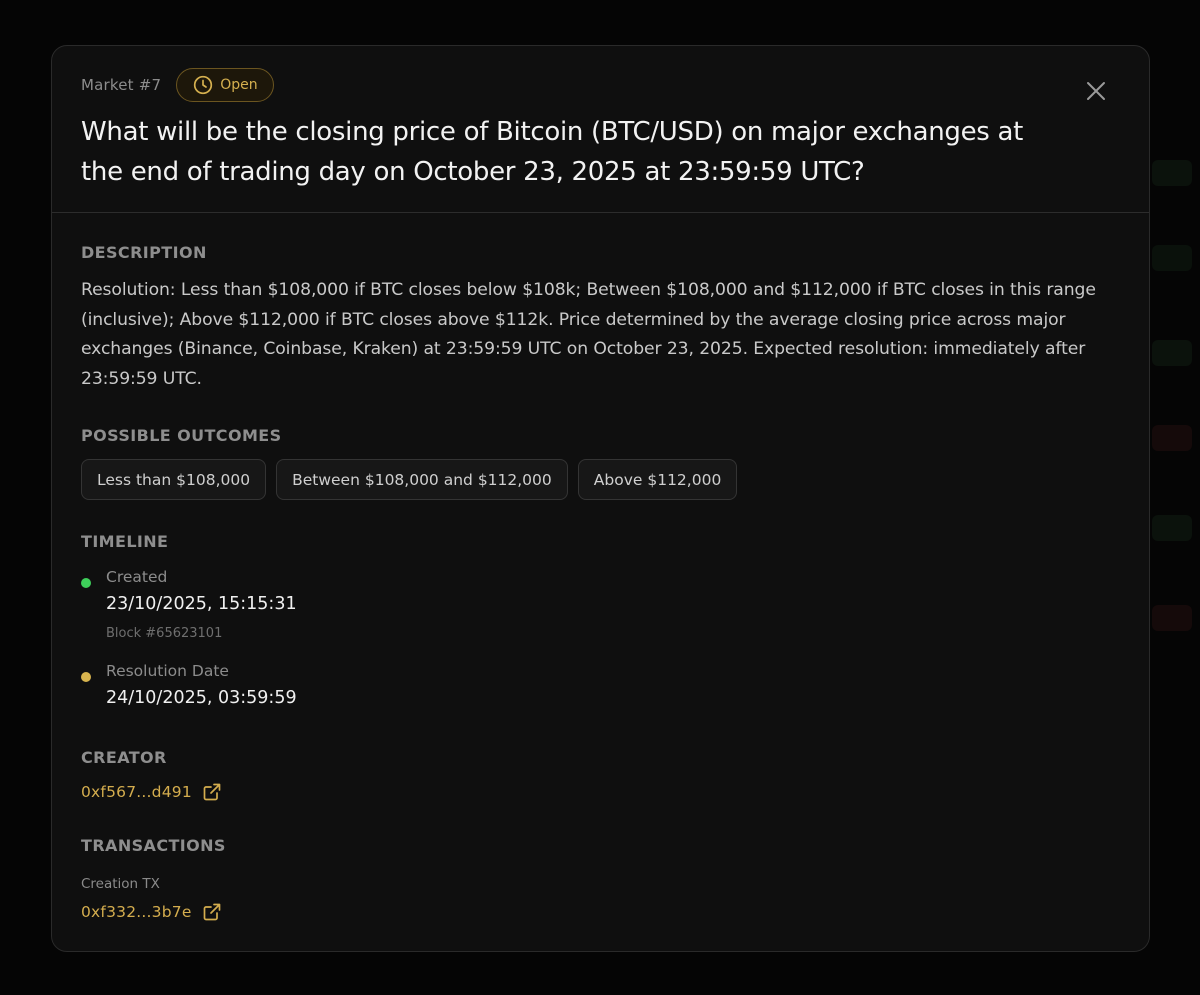 The width and height of the screenshot is (1200, 995). What do you see at coordinates (144, 252) in the screenshot?
I see `description-heading: DESCRIPTION` at bounding box center [144, 252].